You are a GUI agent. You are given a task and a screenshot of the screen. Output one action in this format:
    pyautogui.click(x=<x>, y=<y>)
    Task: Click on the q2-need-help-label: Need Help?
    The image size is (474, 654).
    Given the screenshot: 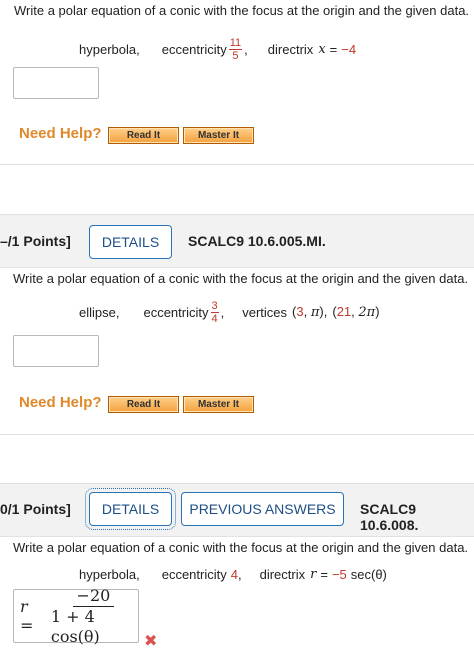 What is the action you would take?
    pyautogui.click(x=60, y=402)
    